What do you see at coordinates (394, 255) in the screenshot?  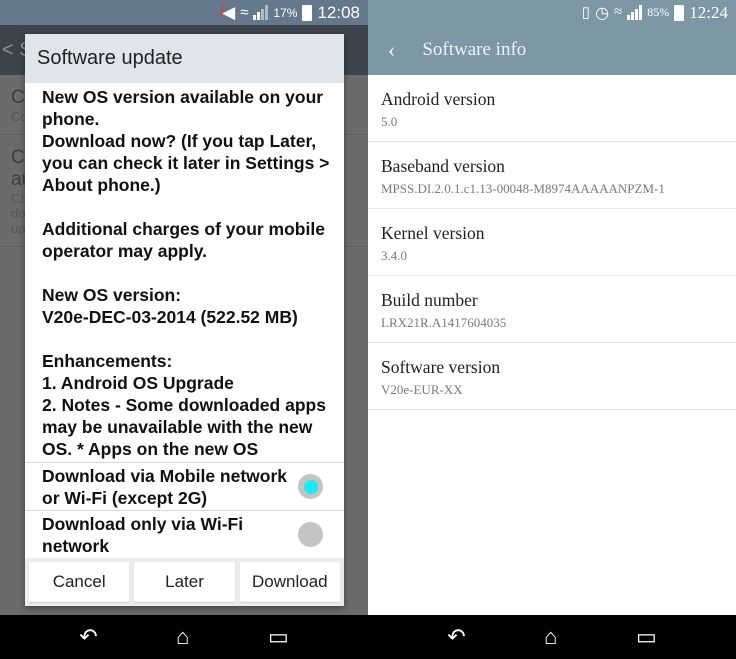 I see `item-value: 3.4.0` at bounding box center [394, 255].